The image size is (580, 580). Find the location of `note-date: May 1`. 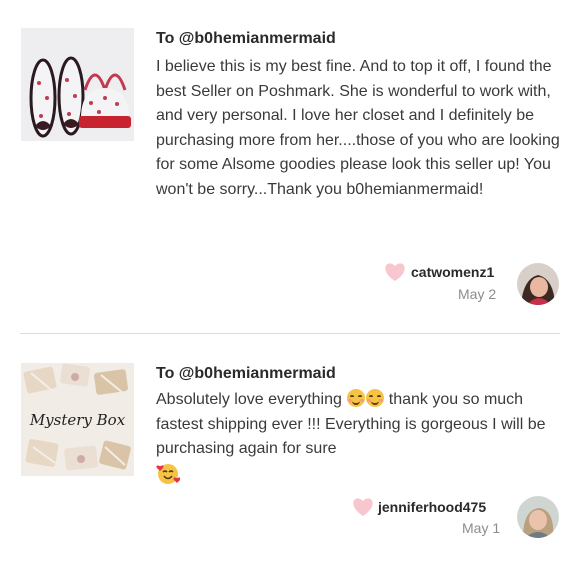

note-date: May 1 is located at coordinates (481, 528).